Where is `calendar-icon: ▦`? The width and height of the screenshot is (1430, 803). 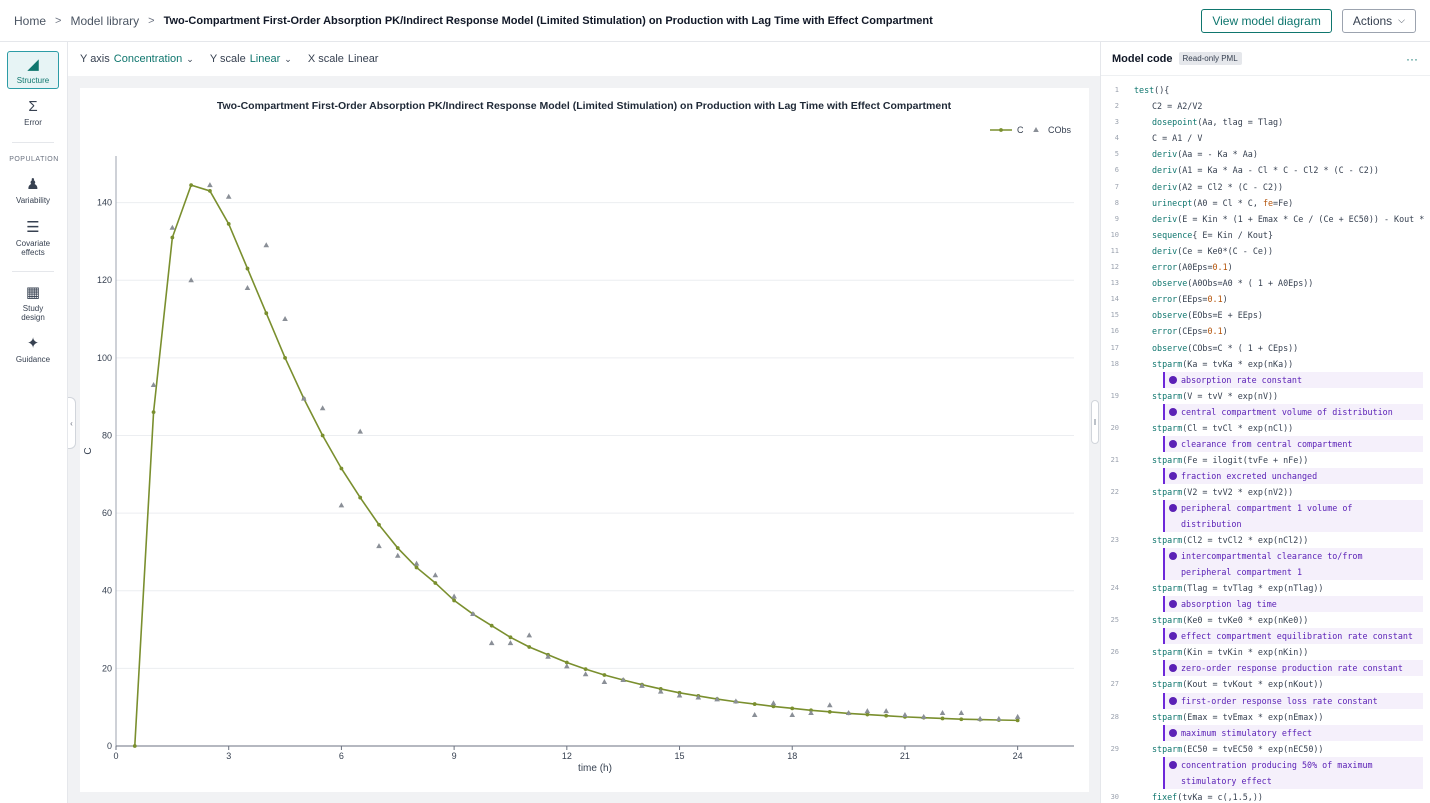
calendar-icon: ▦ is located at coordinates (33, 292).